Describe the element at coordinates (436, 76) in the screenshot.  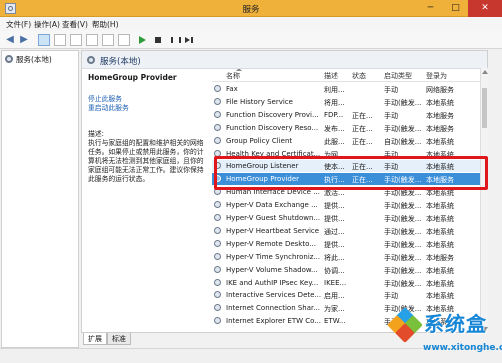
I see `column-header-log-on-as: 登录为` at that location.